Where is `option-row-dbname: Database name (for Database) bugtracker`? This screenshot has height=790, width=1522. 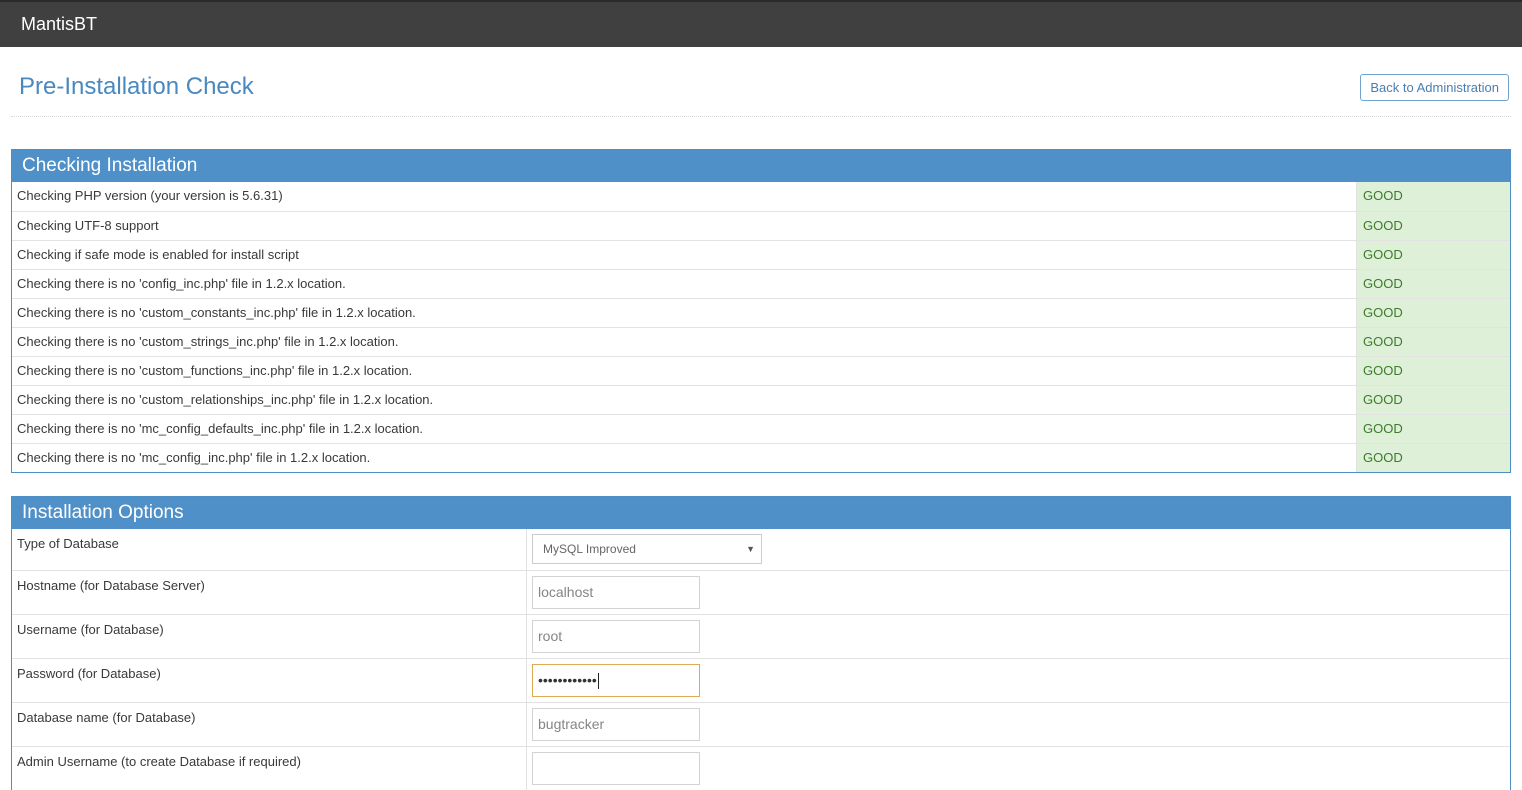 option-row-dbname: Database name (for Database) bugtracker is located at coordinates (761, 724).